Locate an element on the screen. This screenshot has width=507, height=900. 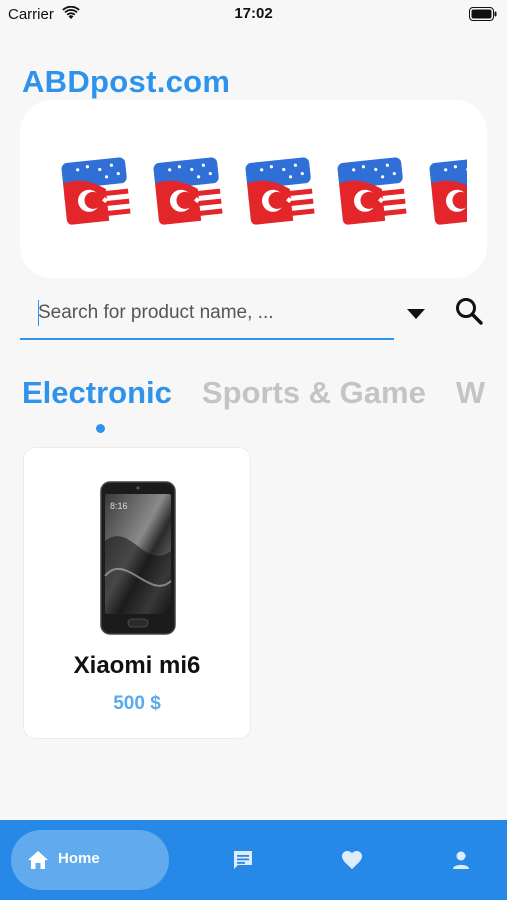
nav-home-button: Home is located at coordinates (90, 860).